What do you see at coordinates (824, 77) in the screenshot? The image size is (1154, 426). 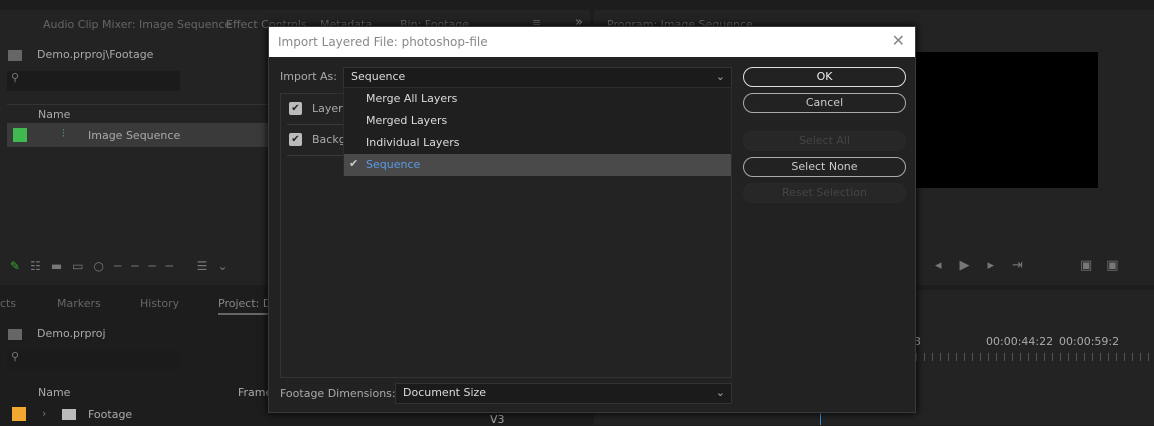 I see `ok-button: OK` at bounding box center [824, 77].